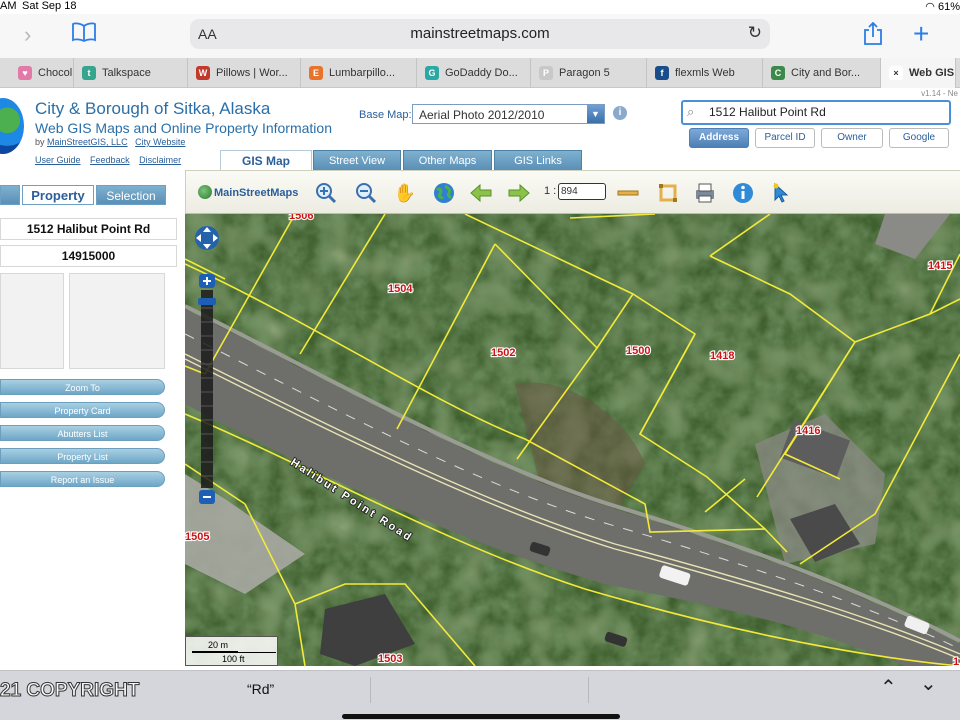  I want to click on property-list-button: Property List, so click(82, 456).